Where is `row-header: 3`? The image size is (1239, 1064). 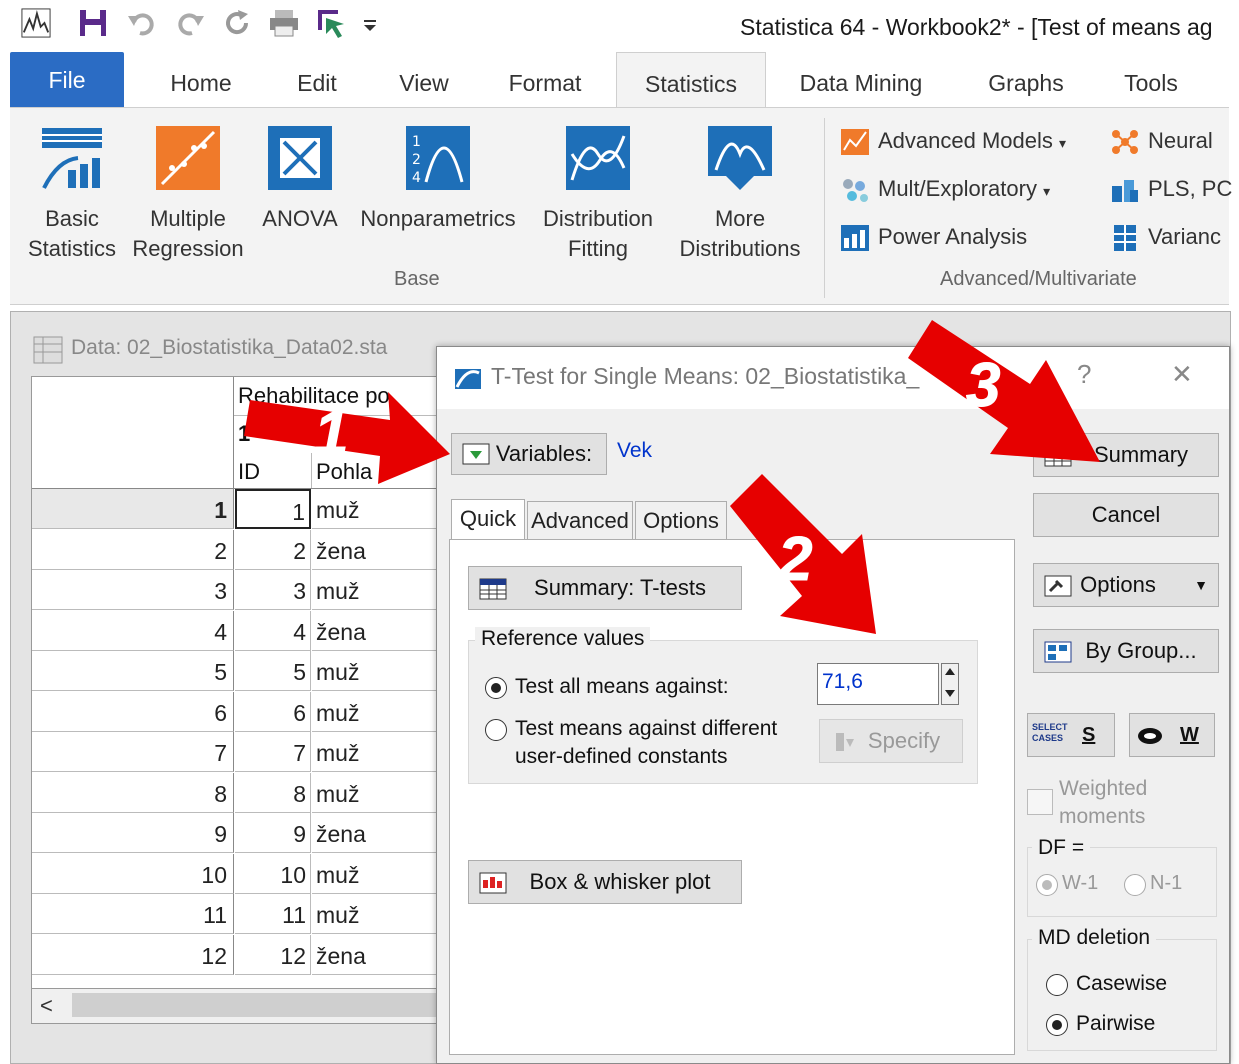
row-header: 3 is located at coordinates (133, 590).